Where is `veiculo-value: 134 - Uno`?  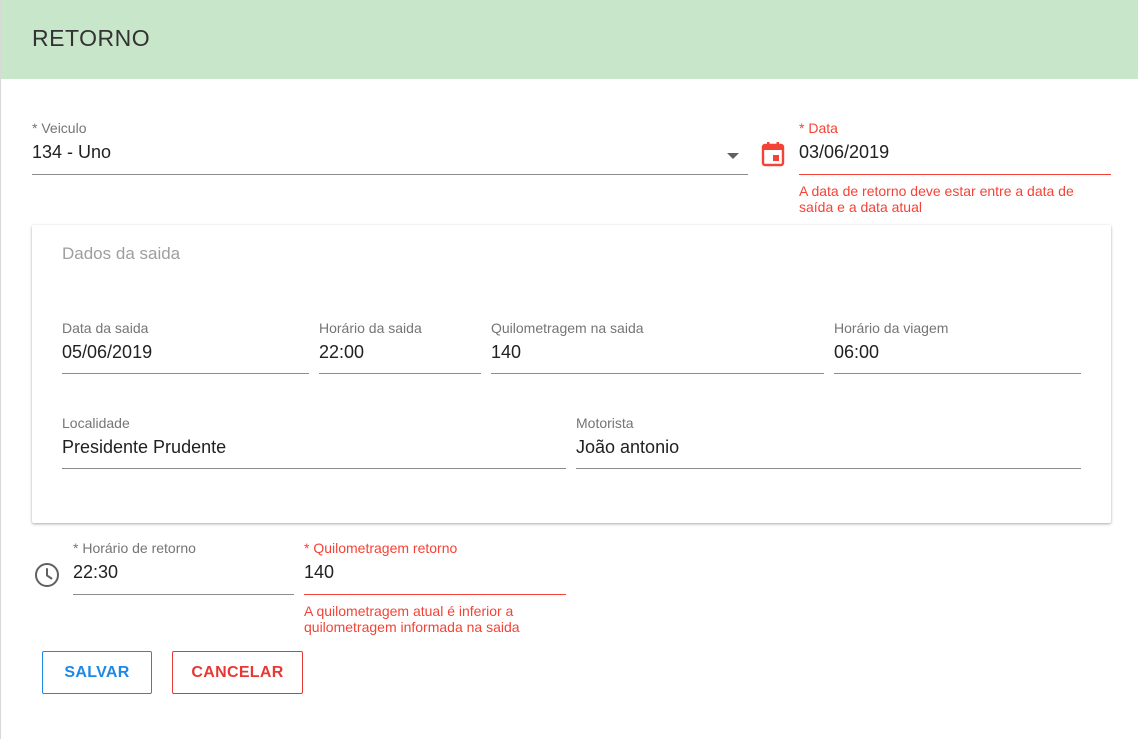
veiculo-value: 134 - Uno is located at coordinates (72, 152).